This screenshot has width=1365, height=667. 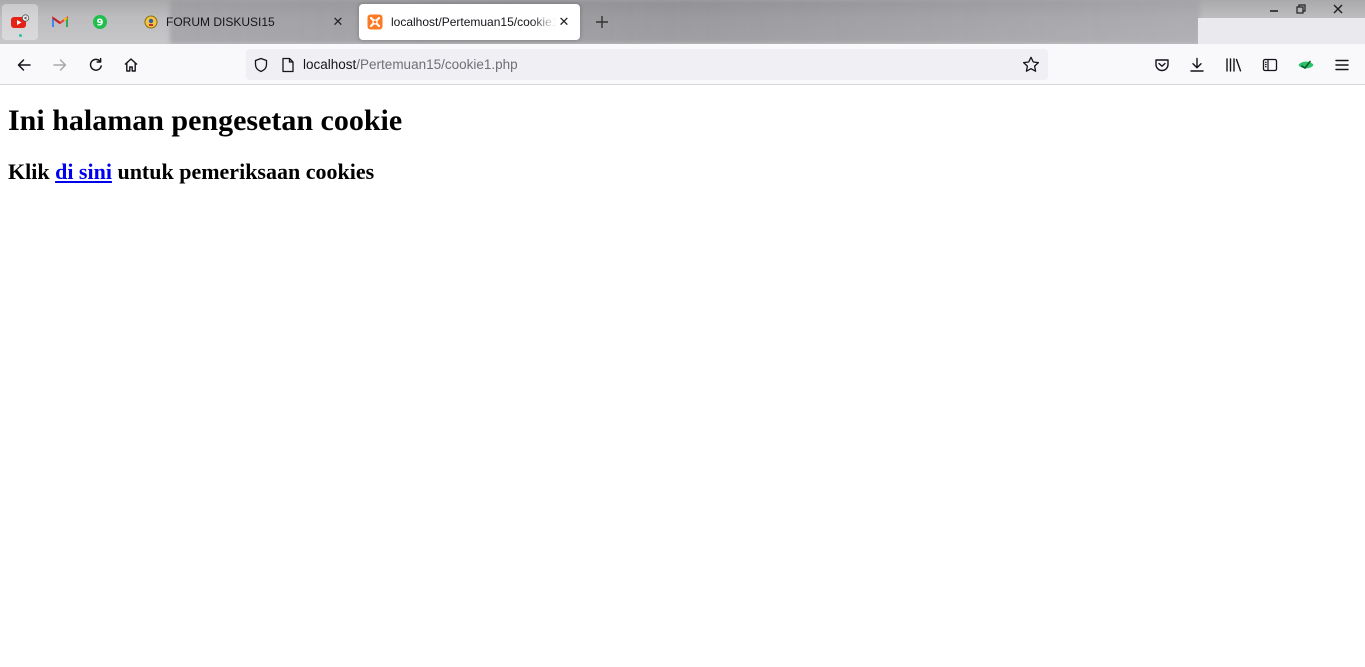 I want to click on xampp-favicon-icon, so click(x=375, y=22).